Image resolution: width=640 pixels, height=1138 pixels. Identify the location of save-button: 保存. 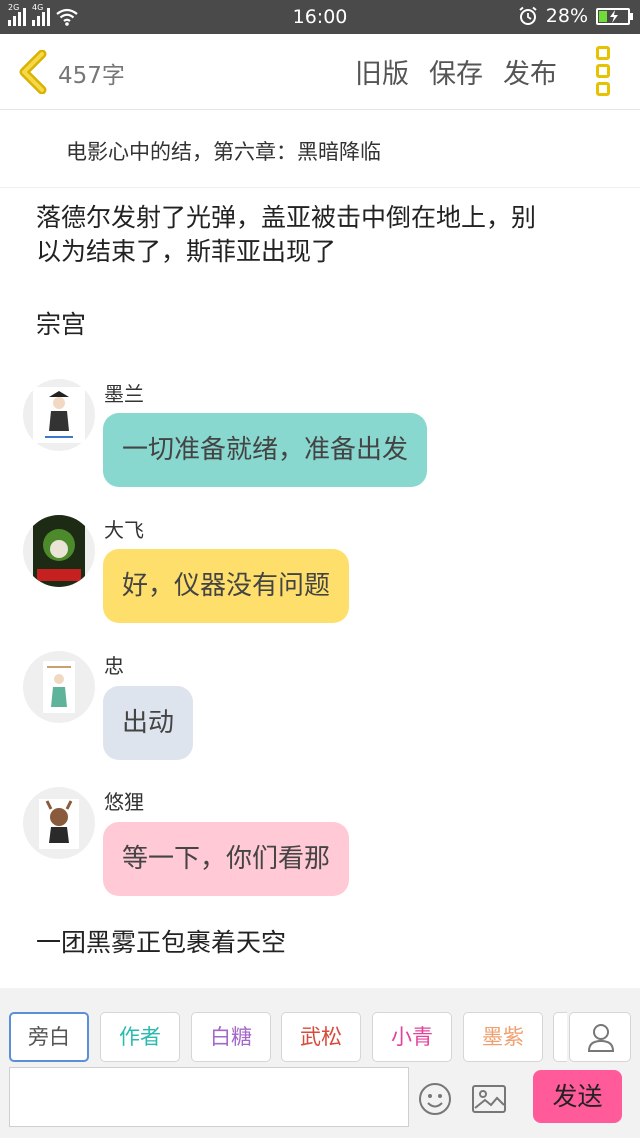
(456, 71).